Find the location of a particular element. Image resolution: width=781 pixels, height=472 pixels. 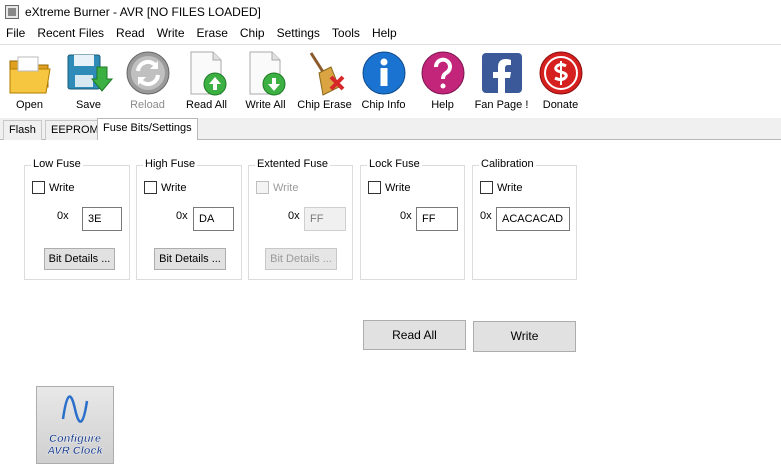

clock-button-line2: AVR Clock is located at coordinates (74, 451).